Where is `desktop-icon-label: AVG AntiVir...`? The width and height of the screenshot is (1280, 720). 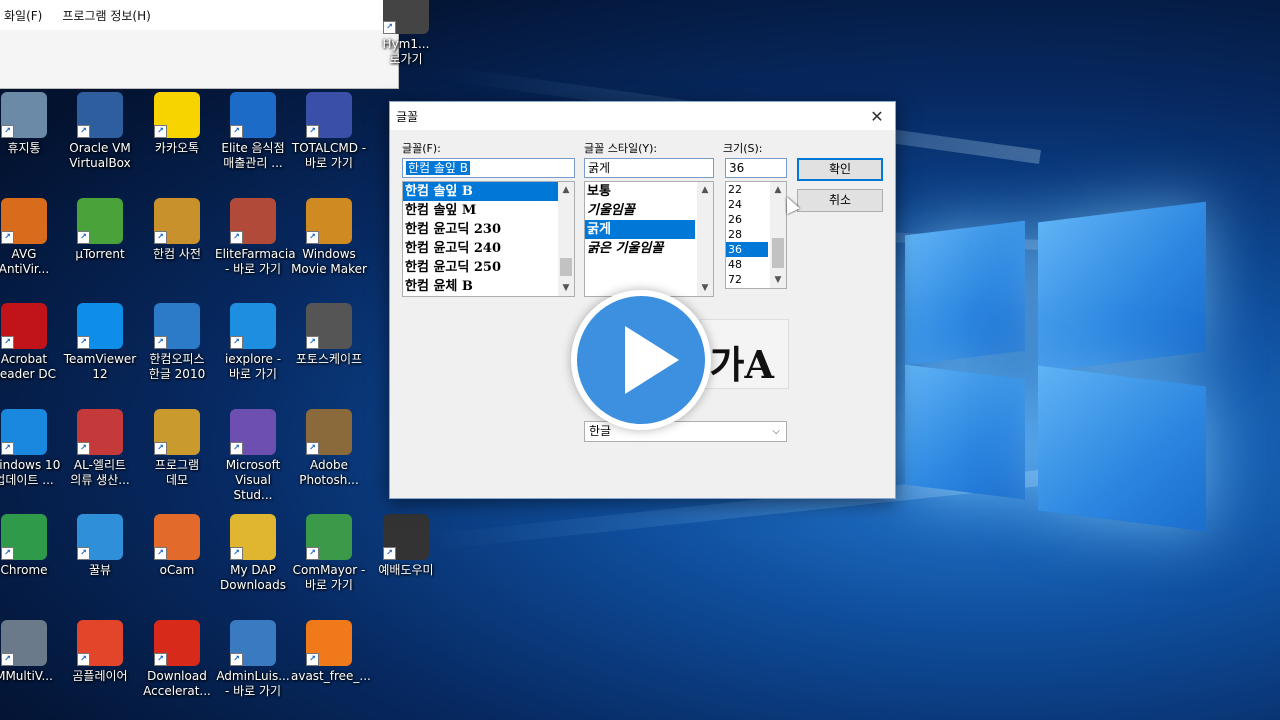
desktop-icon-label: AVG AntiVir... is located at coordinates (25, 261).